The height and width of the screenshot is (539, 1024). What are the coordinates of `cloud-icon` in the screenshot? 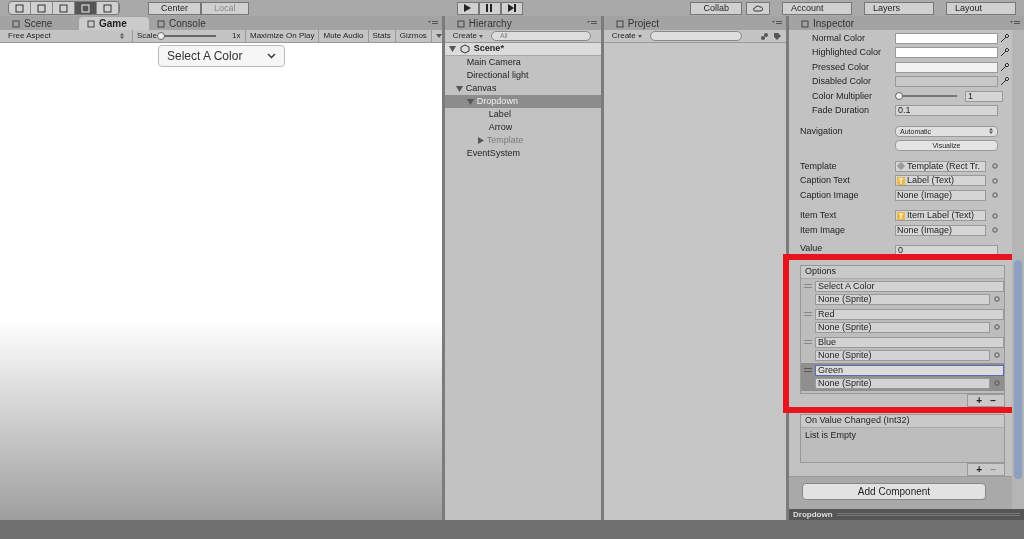 It's located at (758, 8).